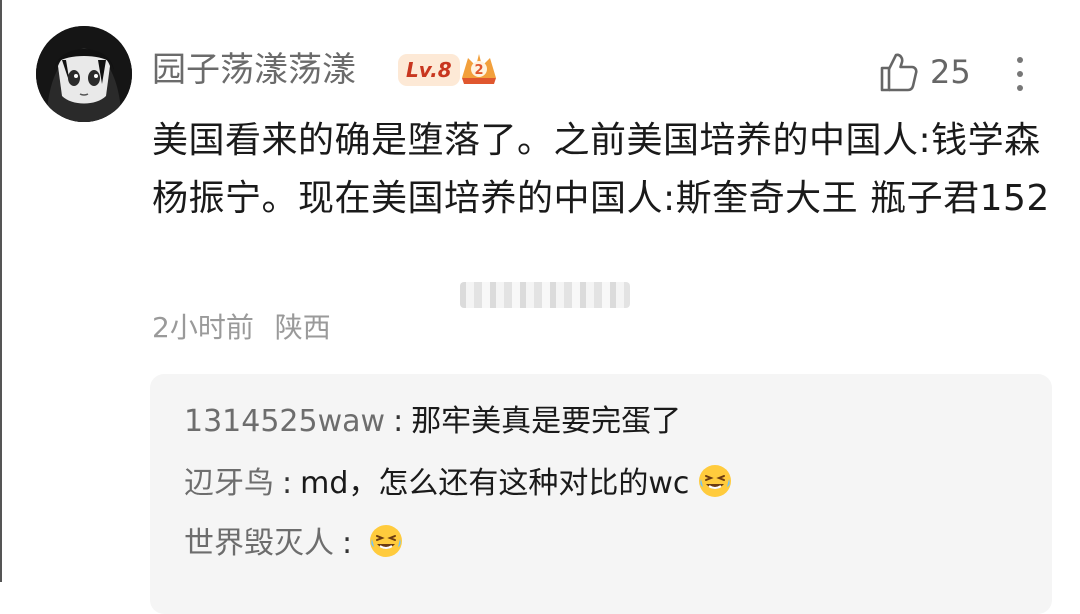 This screenshot has width=1080, height=614. I want to click on reply-username: 世界毁灭人, so click(259, 543).